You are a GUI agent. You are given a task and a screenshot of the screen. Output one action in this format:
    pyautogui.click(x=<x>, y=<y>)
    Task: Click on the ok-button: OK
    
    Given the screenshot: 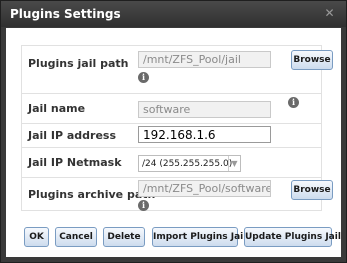 What is the action you would take?
    pyautogui.click(x=36, y=237)
    